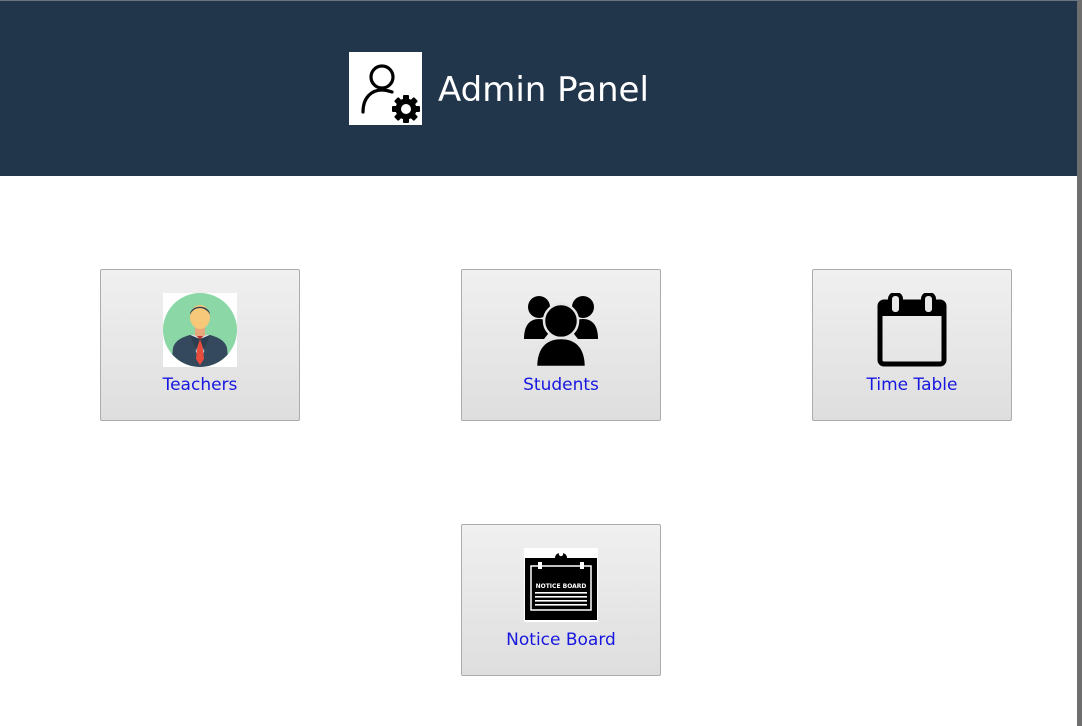 This screenshot has height=726, width=1082. What do you see at coordinates (385, 88) in the screenshot?
I see `admin-settings-icon` at bounding box center [385, 88].